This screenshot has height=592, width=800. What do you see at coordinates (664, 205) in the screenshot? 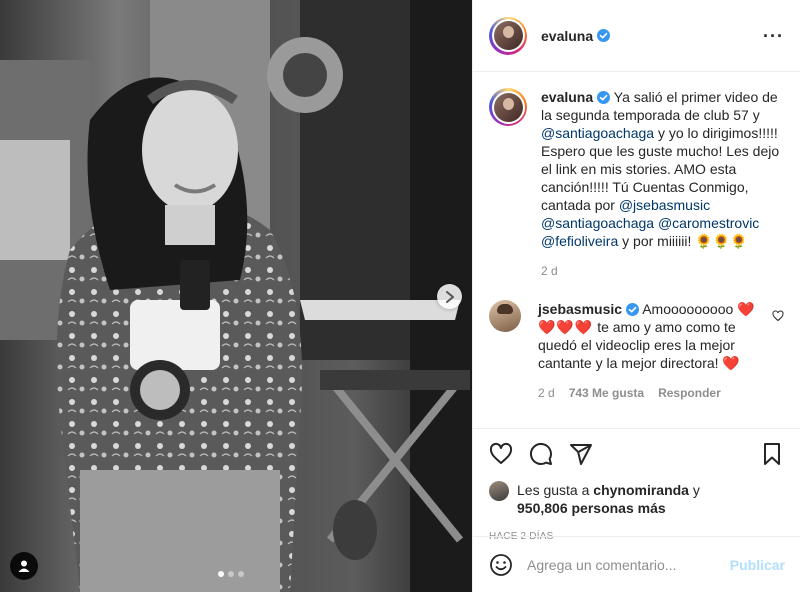
I see `mention-link: @jsebasmusic` at bounding box center [664, 205].